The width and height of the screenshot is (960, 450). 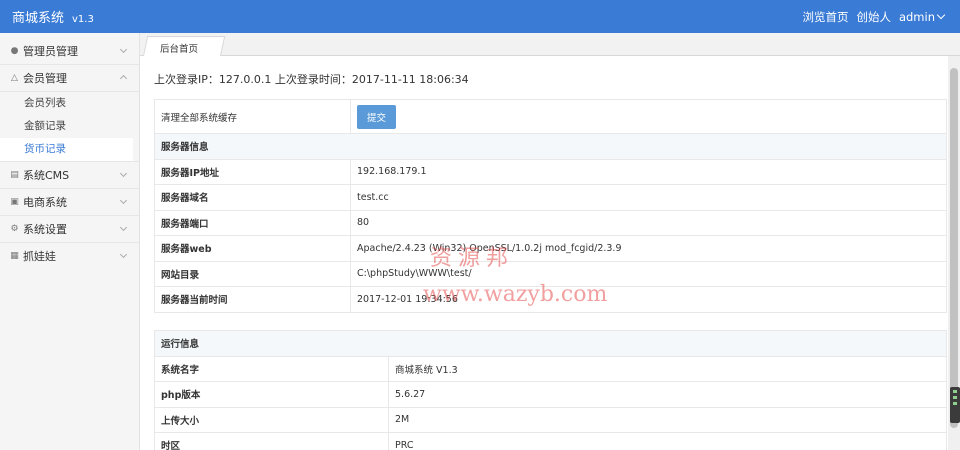 What do you see at coordinates (480, 16) in the screenshot?
I see `top-header: 商城系统 v1.3 浏览首页 创始人 admin` at bounding box center [480, 16].